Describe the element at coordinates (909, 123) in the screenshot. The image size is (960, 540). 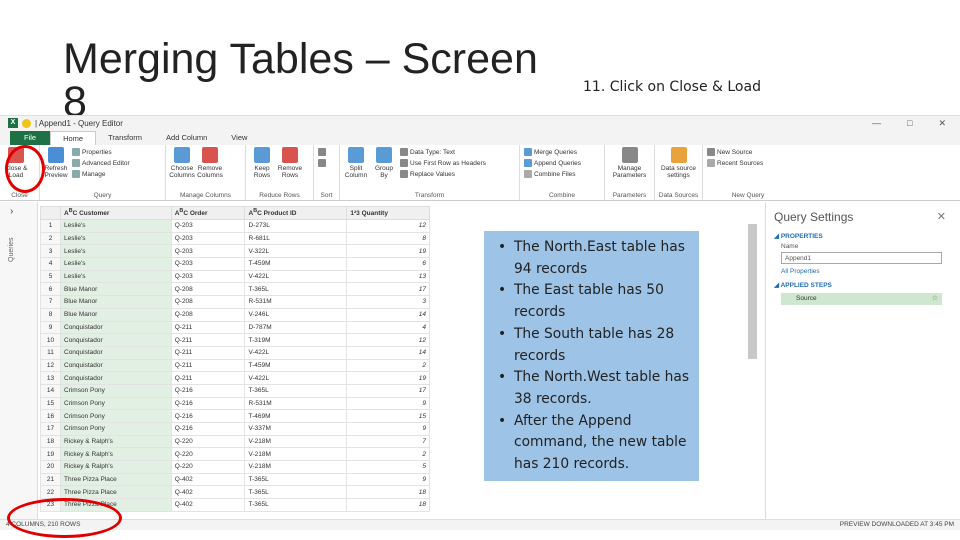
I see `maximize-button: □` at that location.